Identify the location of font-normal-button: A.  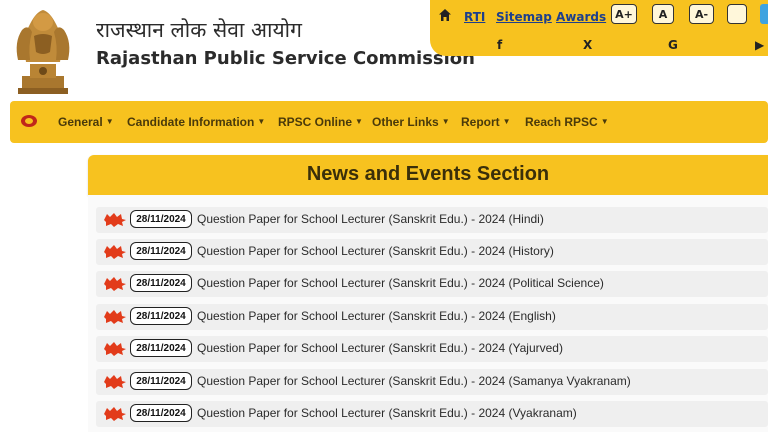
(663, 14).